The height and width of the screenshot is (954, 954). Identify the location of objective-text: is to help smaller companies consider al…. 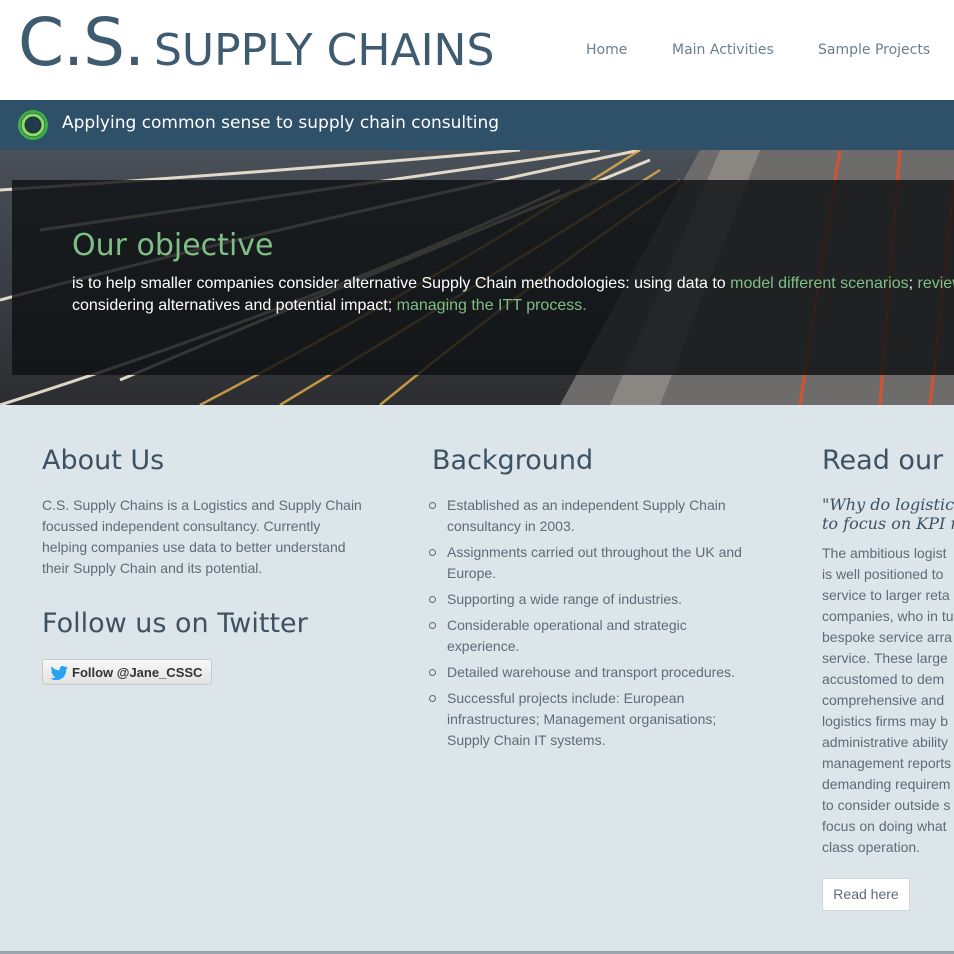
(401, 283).